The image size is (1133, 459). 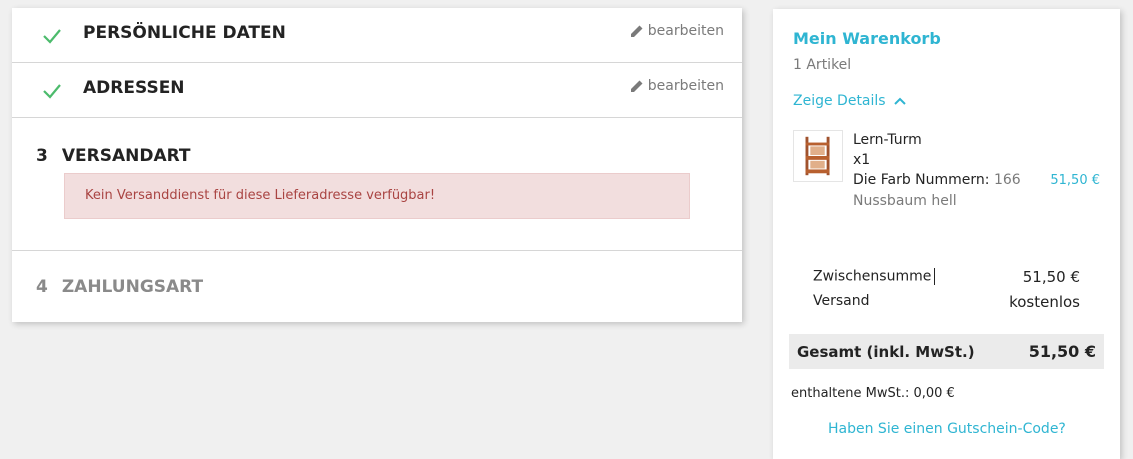 I want to click on chevron-up-icon, so click(x=899, y=101).